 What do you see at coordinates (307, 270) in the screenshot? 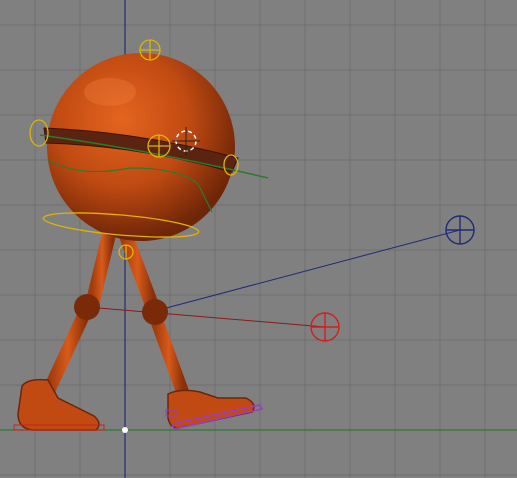
I see `blue-pole-target-line` at bounding box center [307, 270].